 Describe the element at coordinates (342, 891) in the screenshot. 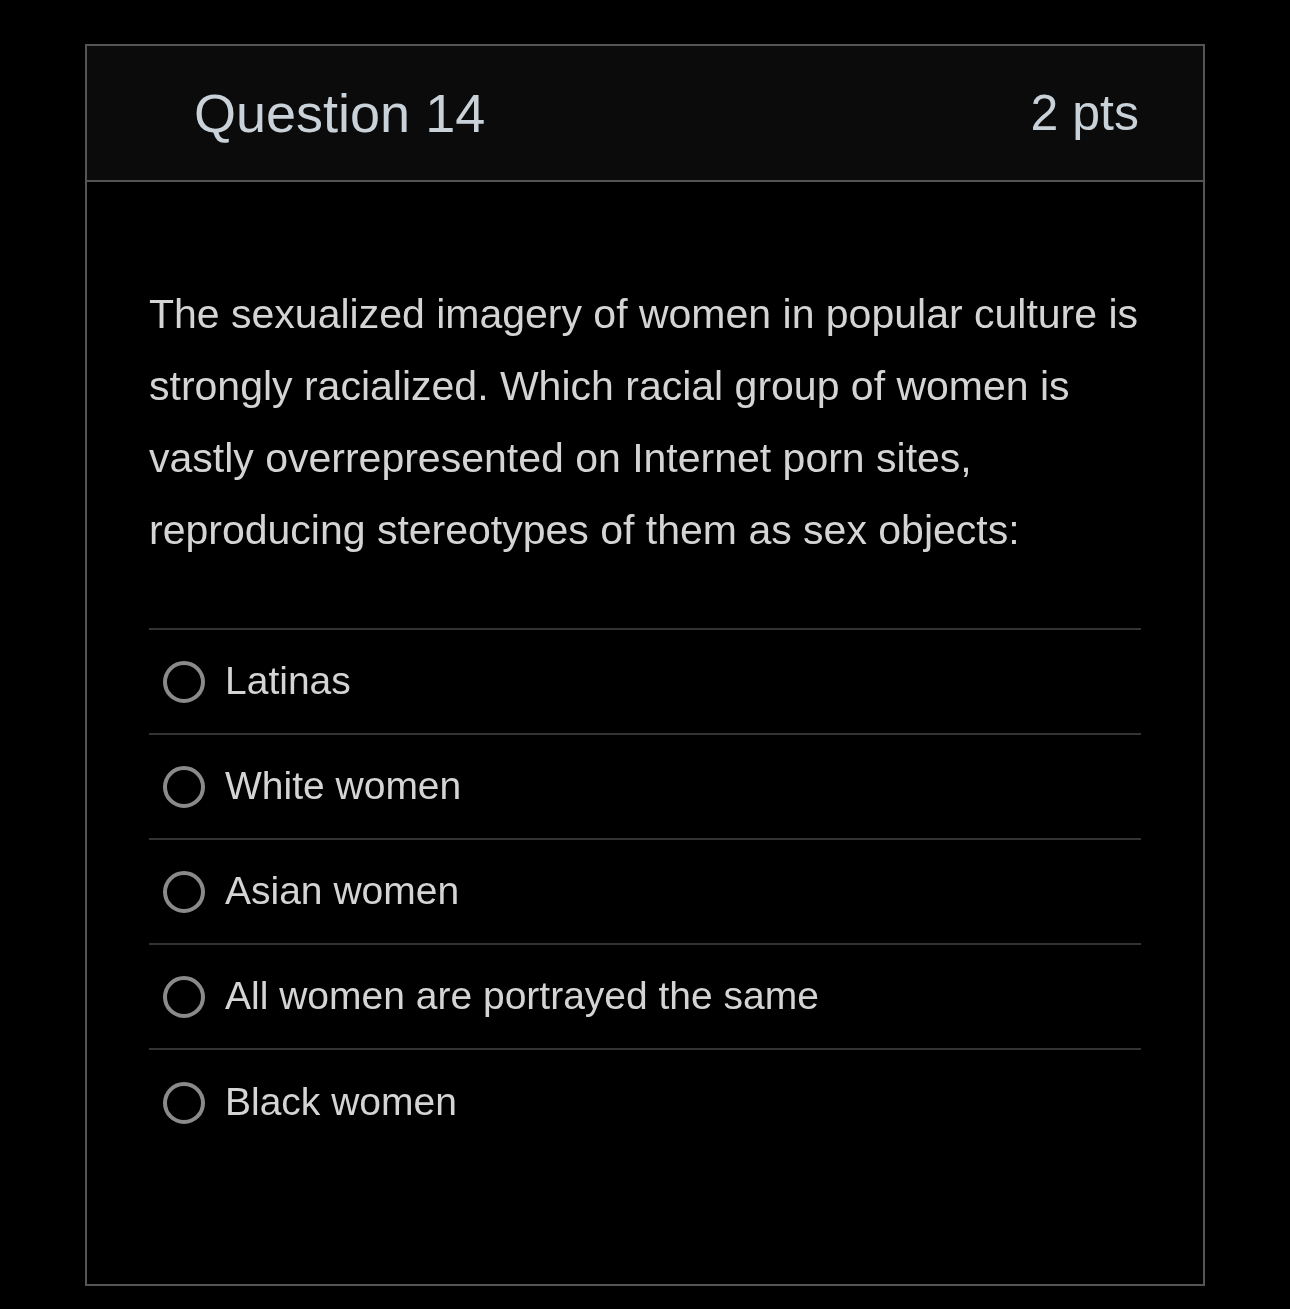

I see `option-label: Asian women` at that location.